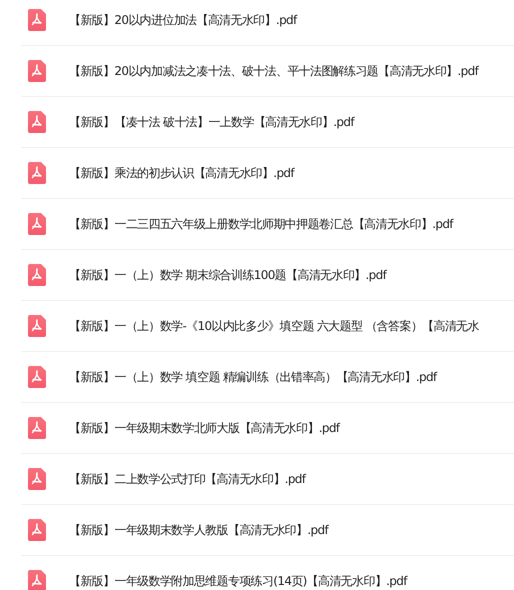 The image size is (514, 590). Describe the element at coordinates (183, 20) in the screenshot. I see `file-name: 【新版】20以内进位加法【高清无水印】.pdf` at that location.